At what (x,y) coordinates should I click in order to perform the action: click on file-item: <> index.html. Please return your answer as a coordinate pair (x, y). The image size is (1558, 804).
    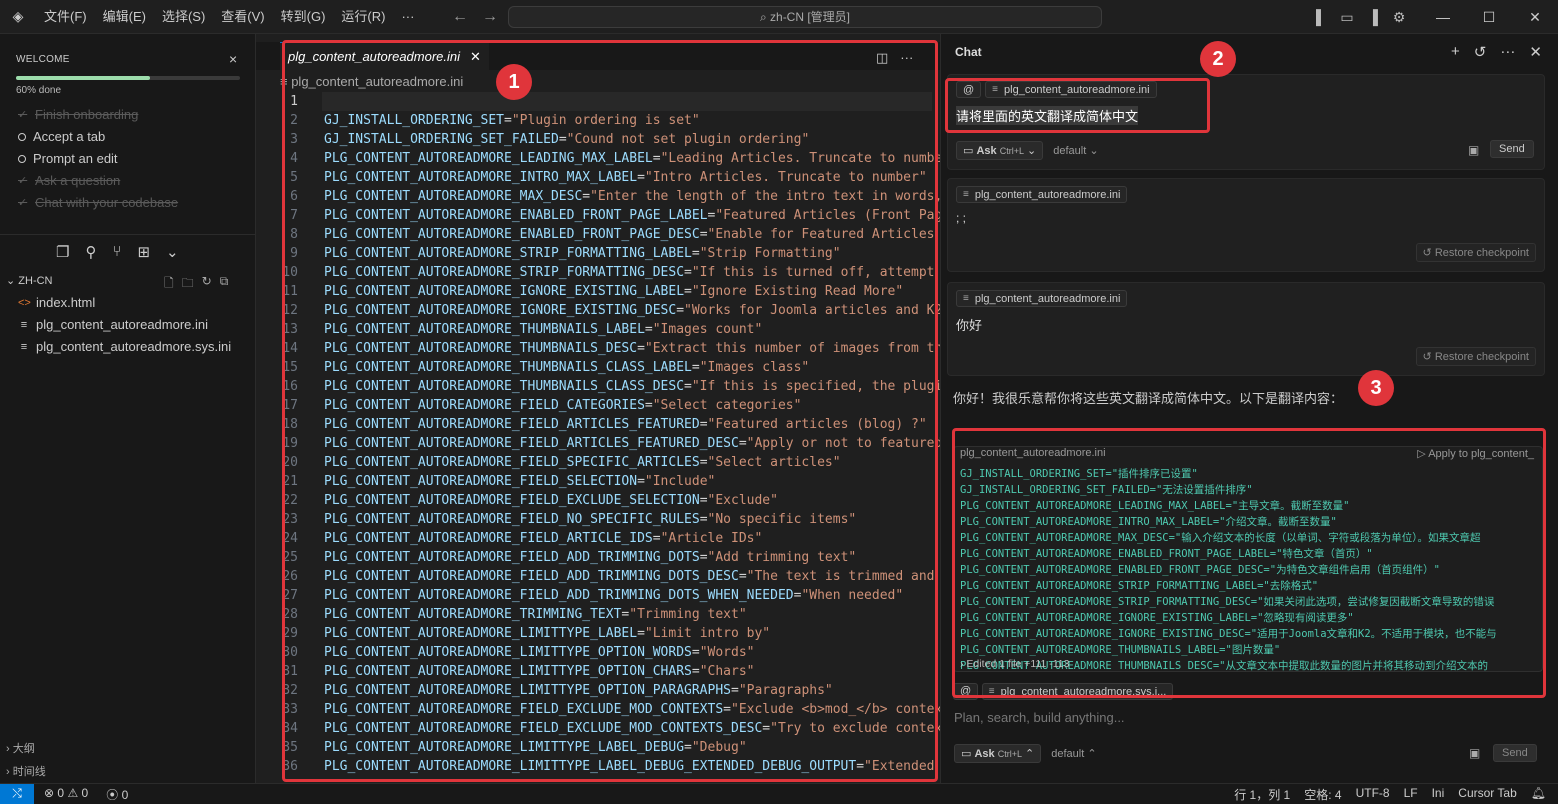
    Looking at the image, I should click on (56, 302).